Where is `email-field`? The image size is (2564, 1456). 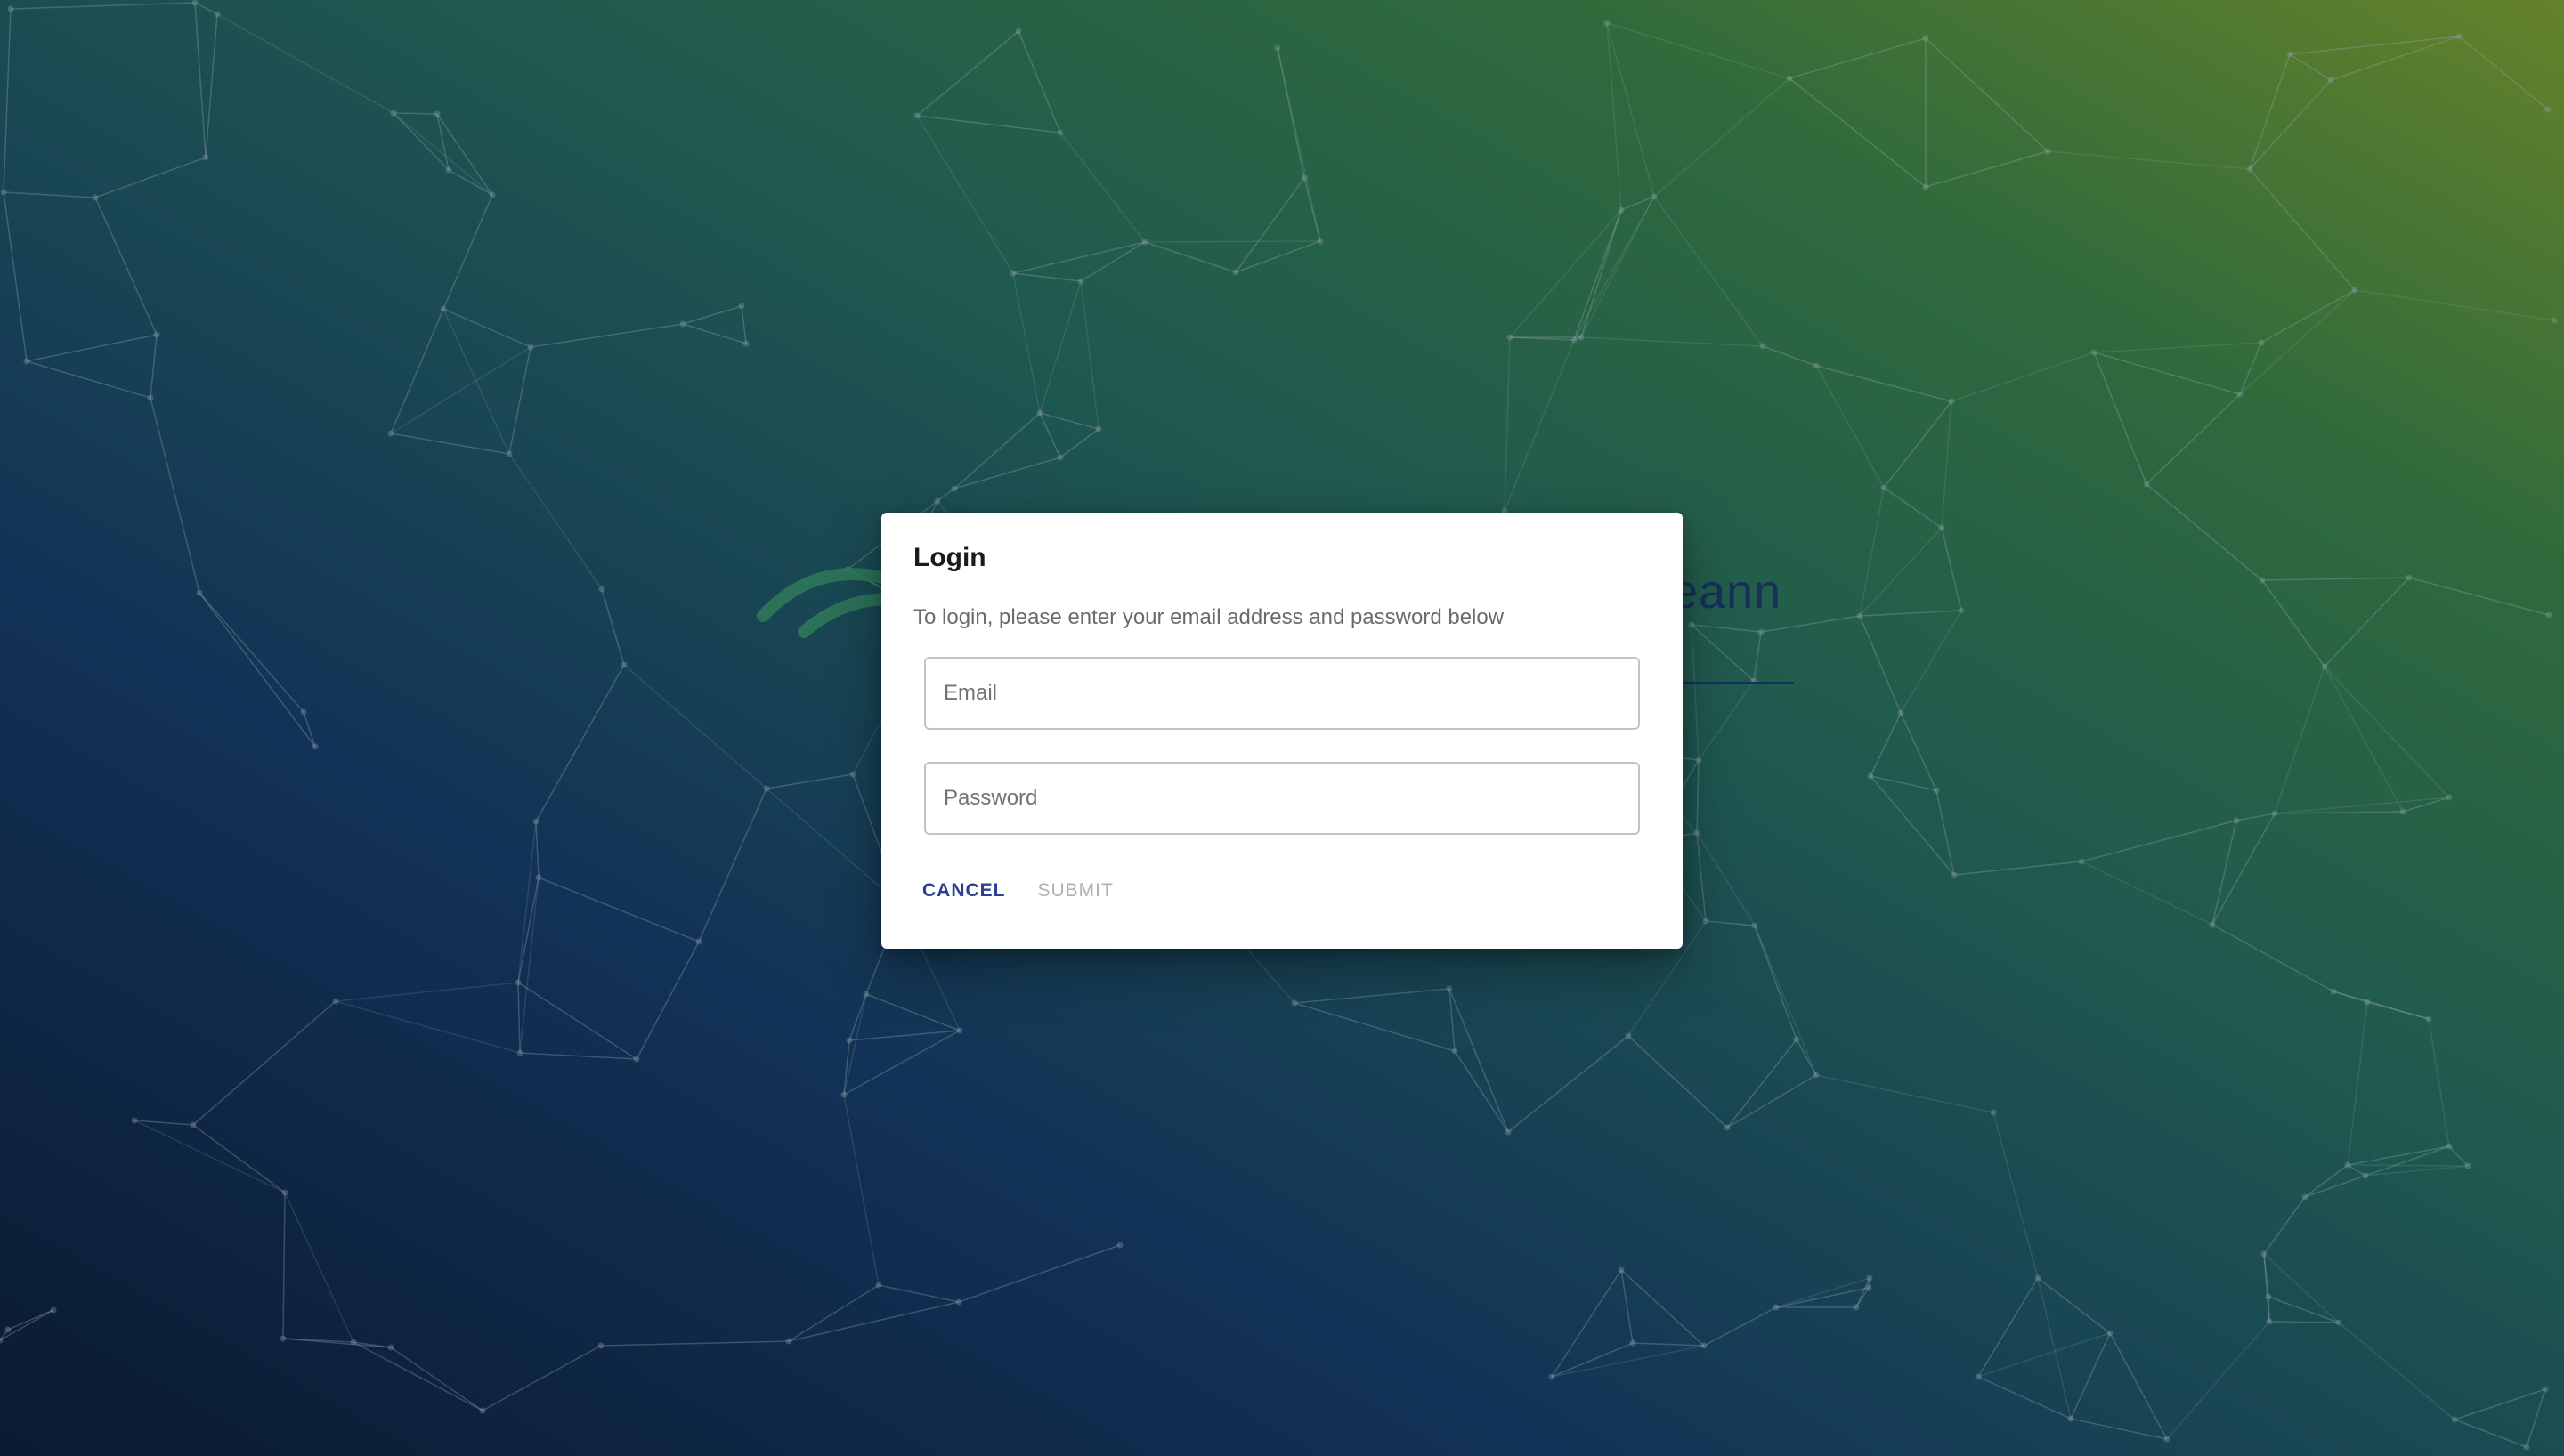
email-field is located at coordinates (1282, 693).